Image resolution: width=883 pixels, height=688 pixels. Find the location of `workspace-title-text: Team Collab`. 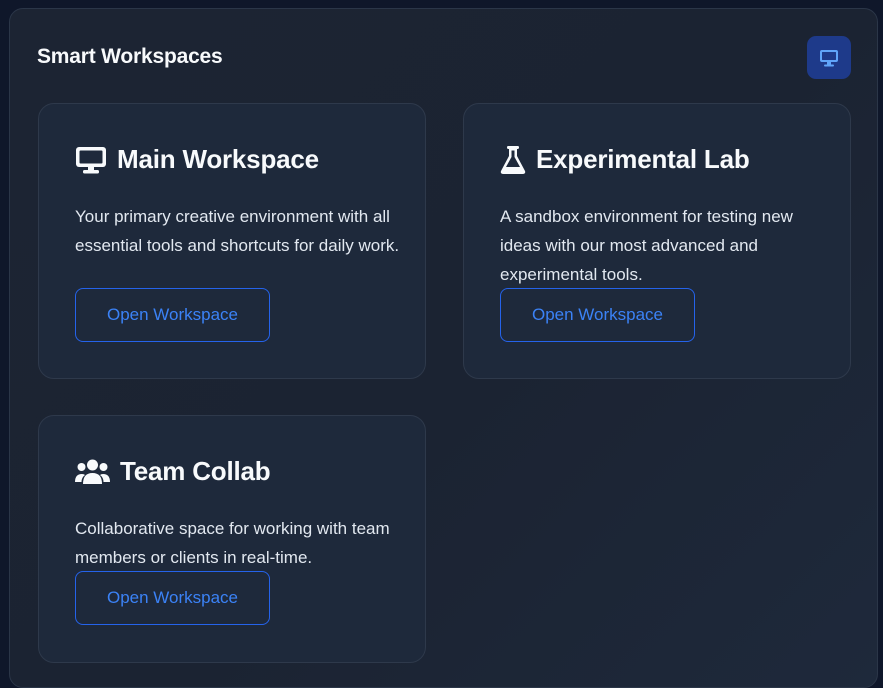

workspace-title-text: Team Collab is located at coordinates (195, 471).